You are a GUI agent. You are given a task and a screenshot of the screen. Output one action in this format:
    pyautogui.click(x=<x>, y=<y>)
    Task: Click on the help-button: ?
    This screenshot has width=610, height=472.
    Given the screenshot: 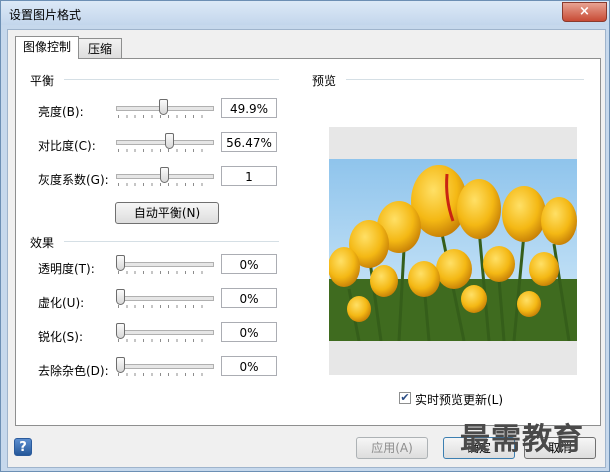 What is the action you would take?
    pyautogui.click(x=23, y=447)
    